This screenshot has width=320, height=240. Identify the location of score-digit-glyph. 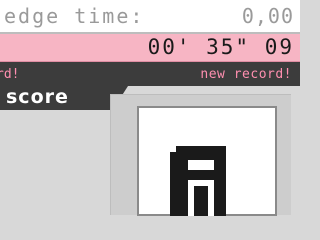
(198, 181).